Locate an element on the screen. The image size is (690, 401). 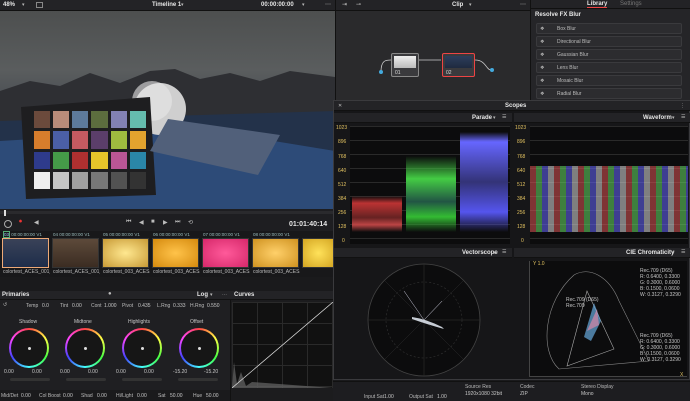
temp-value: 0.0 is located at coordinates (45, 306).